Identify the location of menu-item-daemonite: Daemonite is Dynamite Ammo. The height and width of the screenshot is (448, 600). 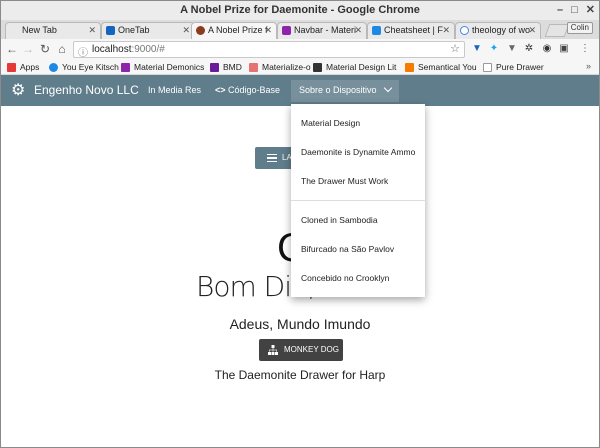
(358, 152).